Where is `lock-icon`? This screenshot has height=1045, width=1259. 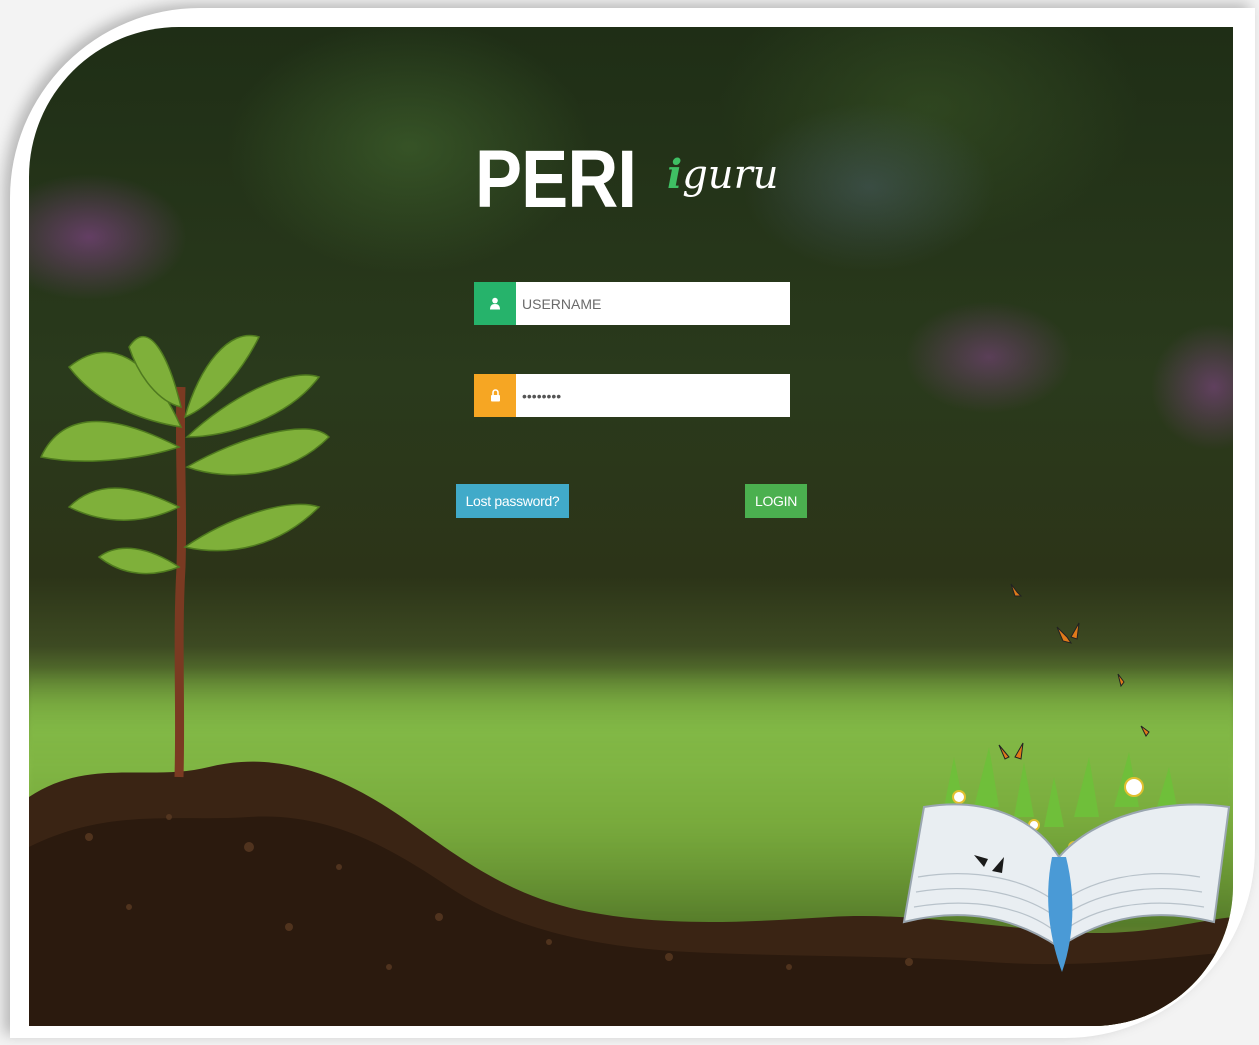 lock-icon is located at coordinates (495, 395).